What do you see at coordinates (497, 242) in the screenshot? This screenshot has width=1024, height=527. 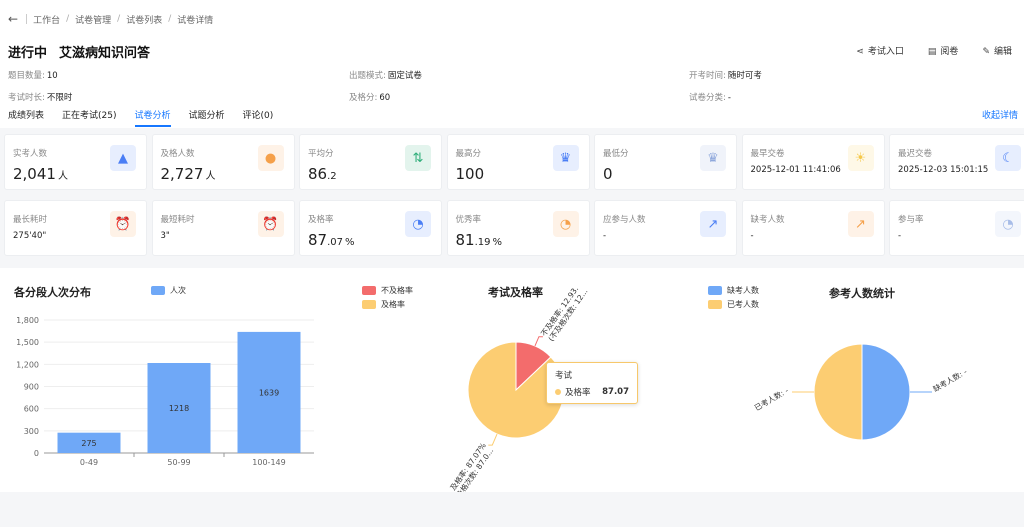 I see `stat-unit: %` at bounding box center [497, 242].